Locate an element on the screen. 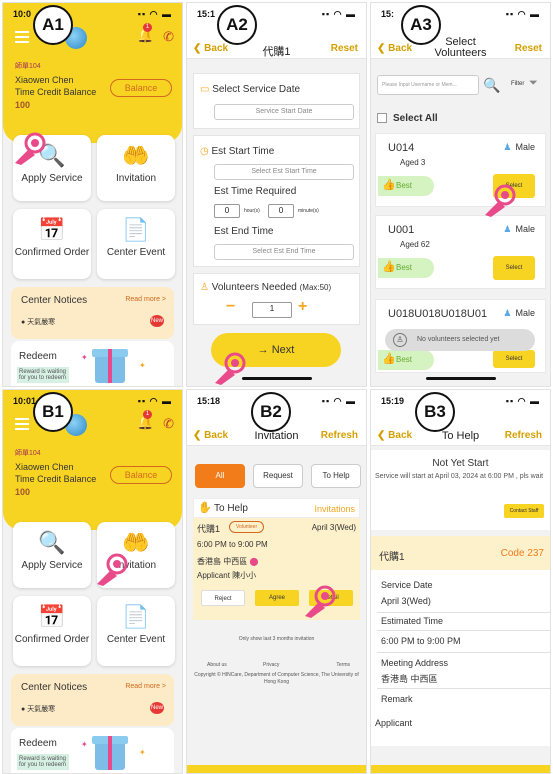  privacy-link: Privacy is located at coordinates (271, 665).